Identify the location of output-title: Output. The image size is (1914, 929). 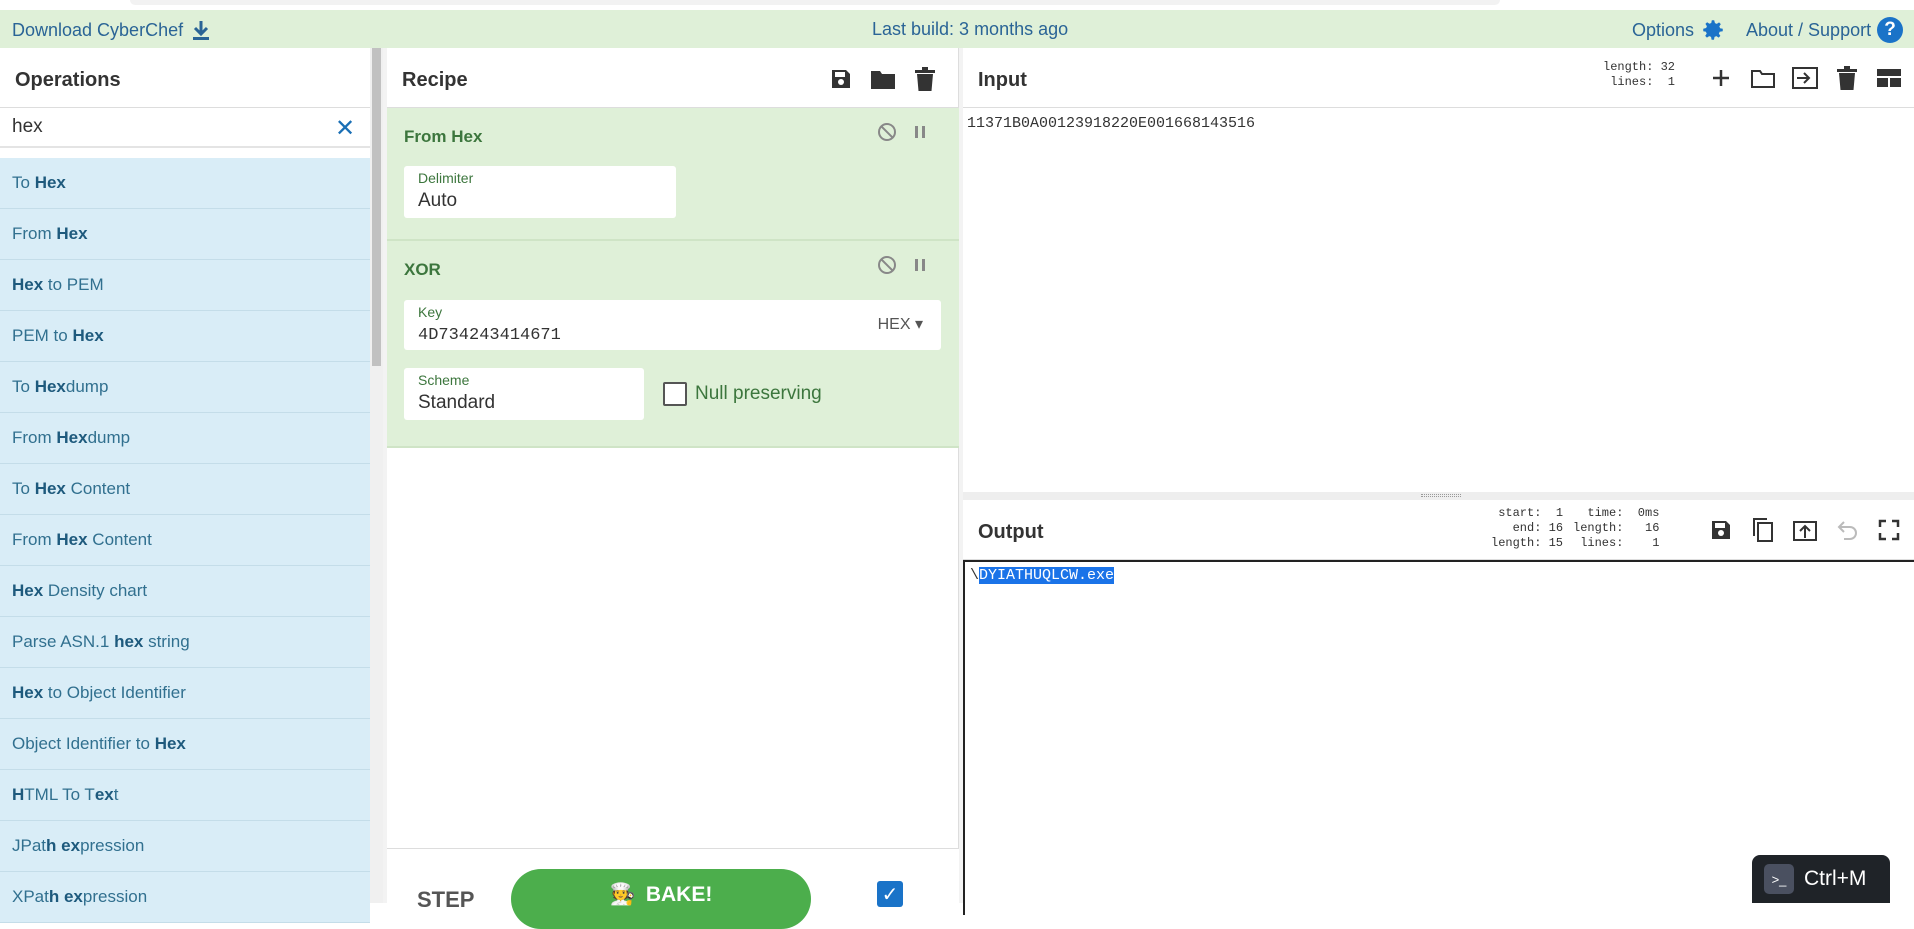
(1011, 532).